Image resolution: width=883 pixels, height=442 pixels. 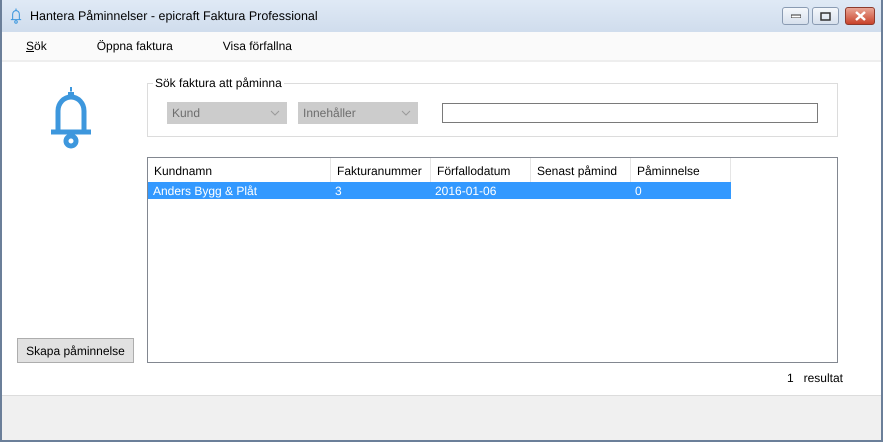 I want to click on create-reminder-button: Skapa påminnelse, so click(x=75, y=350).